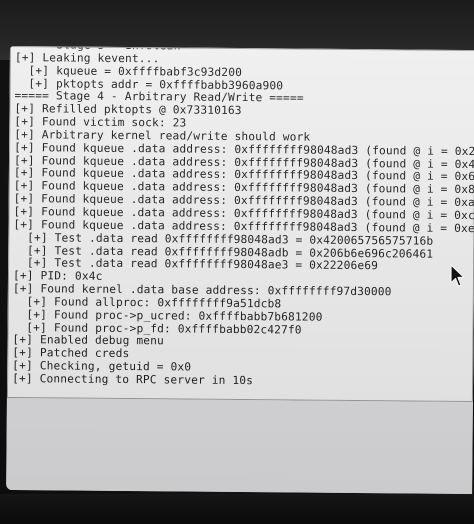 This screenshot has width=474, height=524. I want to click on mouse-pointer-icon, so click(457, 275).